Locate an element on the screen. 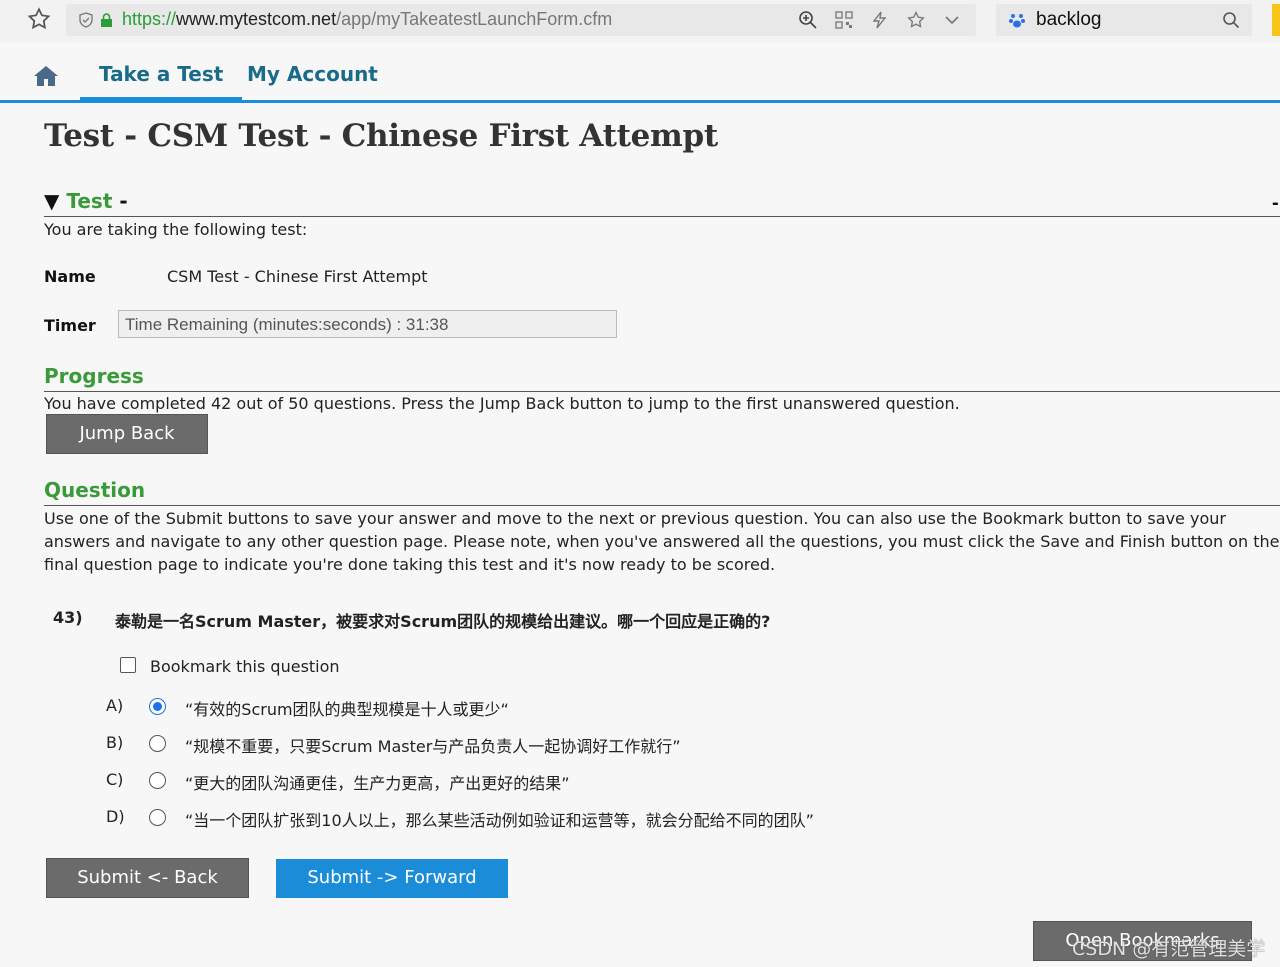 This screenshot has height=967, width=1280. option-letter: A) is located at coordinates (115, 705).